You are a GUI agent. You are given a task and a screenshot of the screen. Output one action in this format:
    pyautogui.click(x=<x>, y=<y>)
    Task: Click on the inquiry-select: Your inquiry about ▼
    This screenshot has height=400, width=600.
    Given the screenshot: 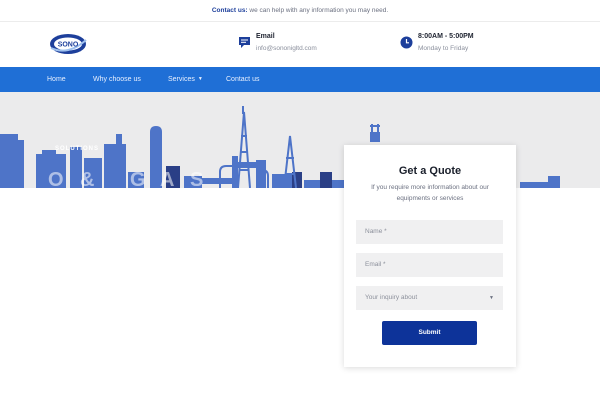 What is the action you would take?
    pyautogui.click(x=429, y=298)
    